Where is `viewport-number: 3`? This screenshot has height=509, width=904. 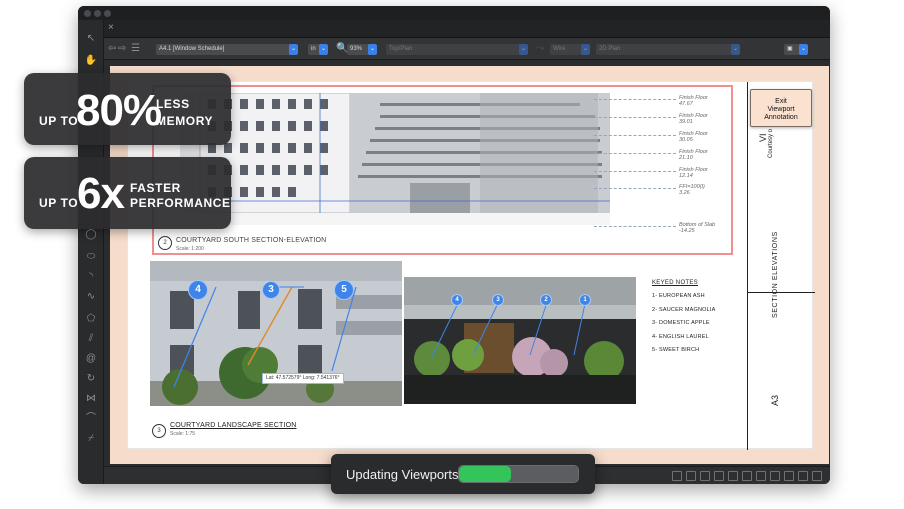 viewport-number: 3 is located at coordinates (159, 431).